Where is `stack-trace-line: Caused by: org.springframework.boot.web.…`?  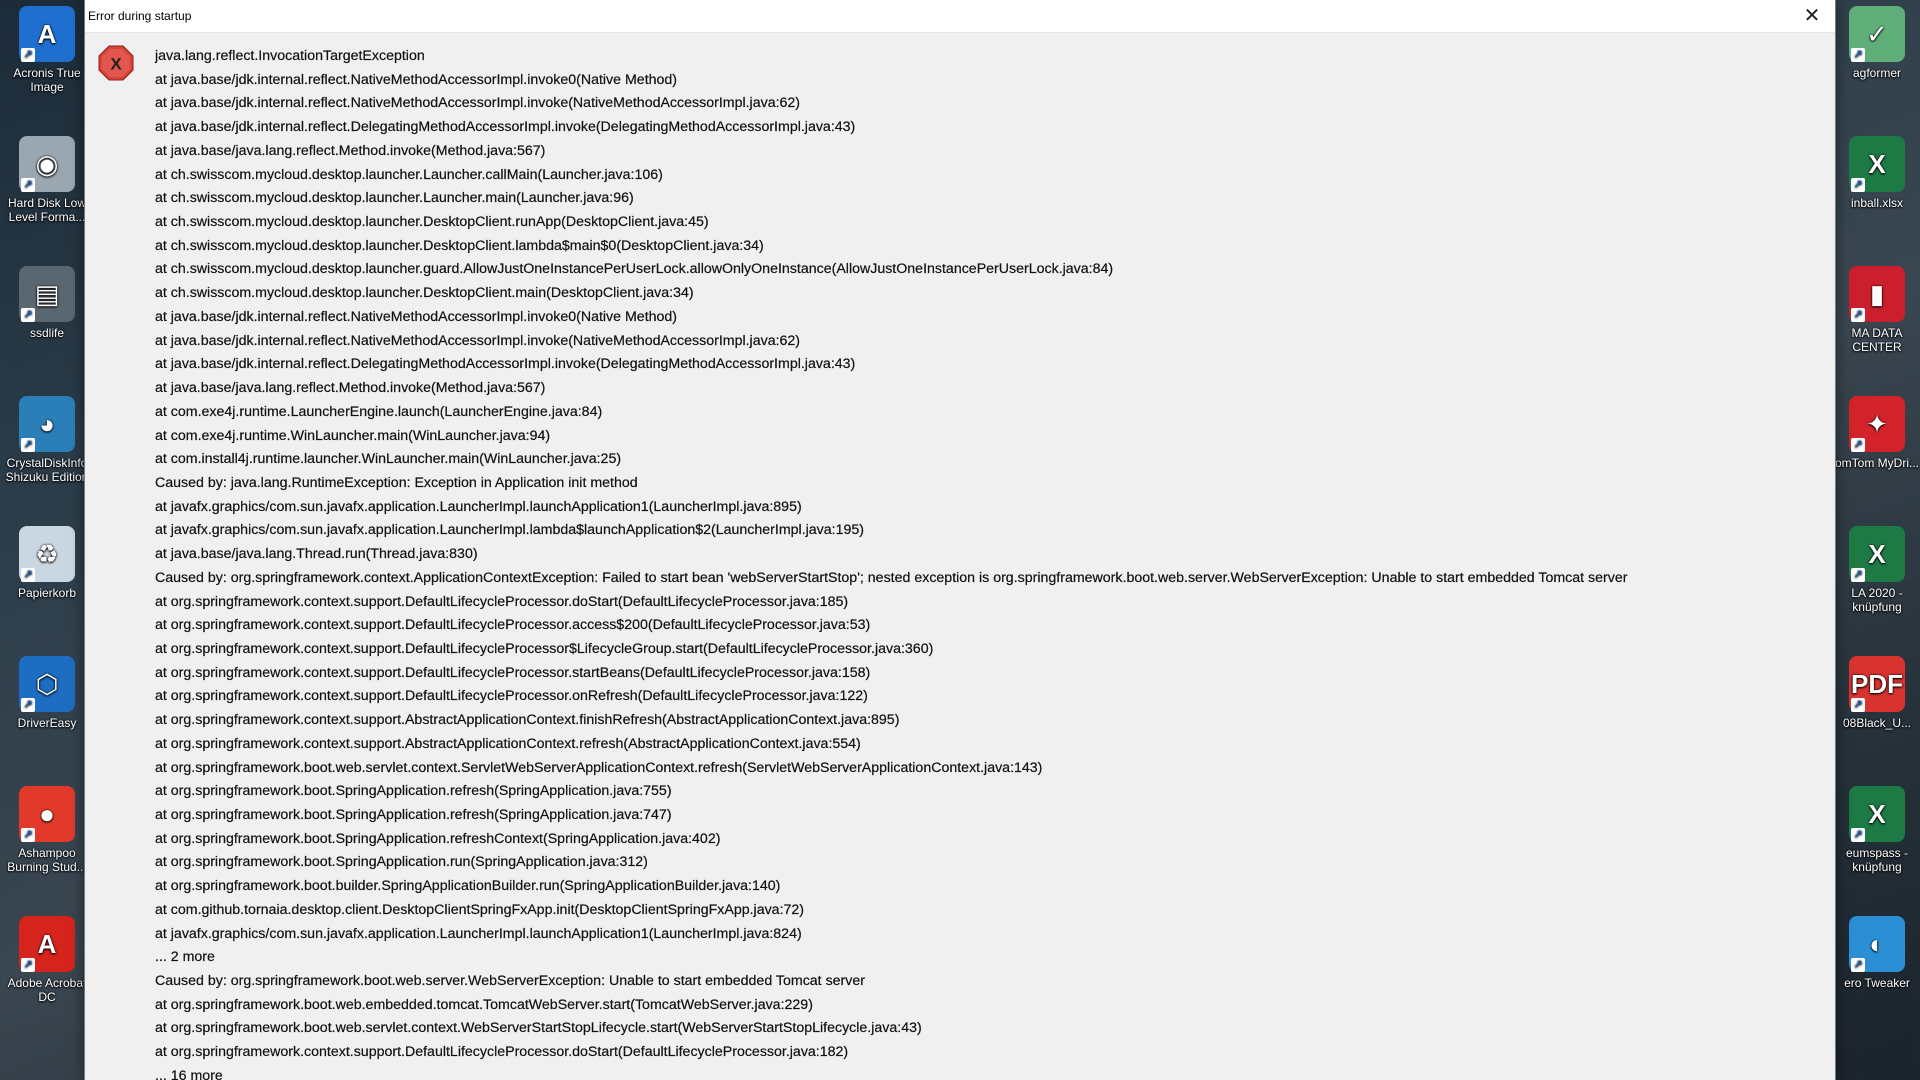
stack-trace-line: Caused by: org.springframework.boot.web.… is located at coordinates (510, 981).